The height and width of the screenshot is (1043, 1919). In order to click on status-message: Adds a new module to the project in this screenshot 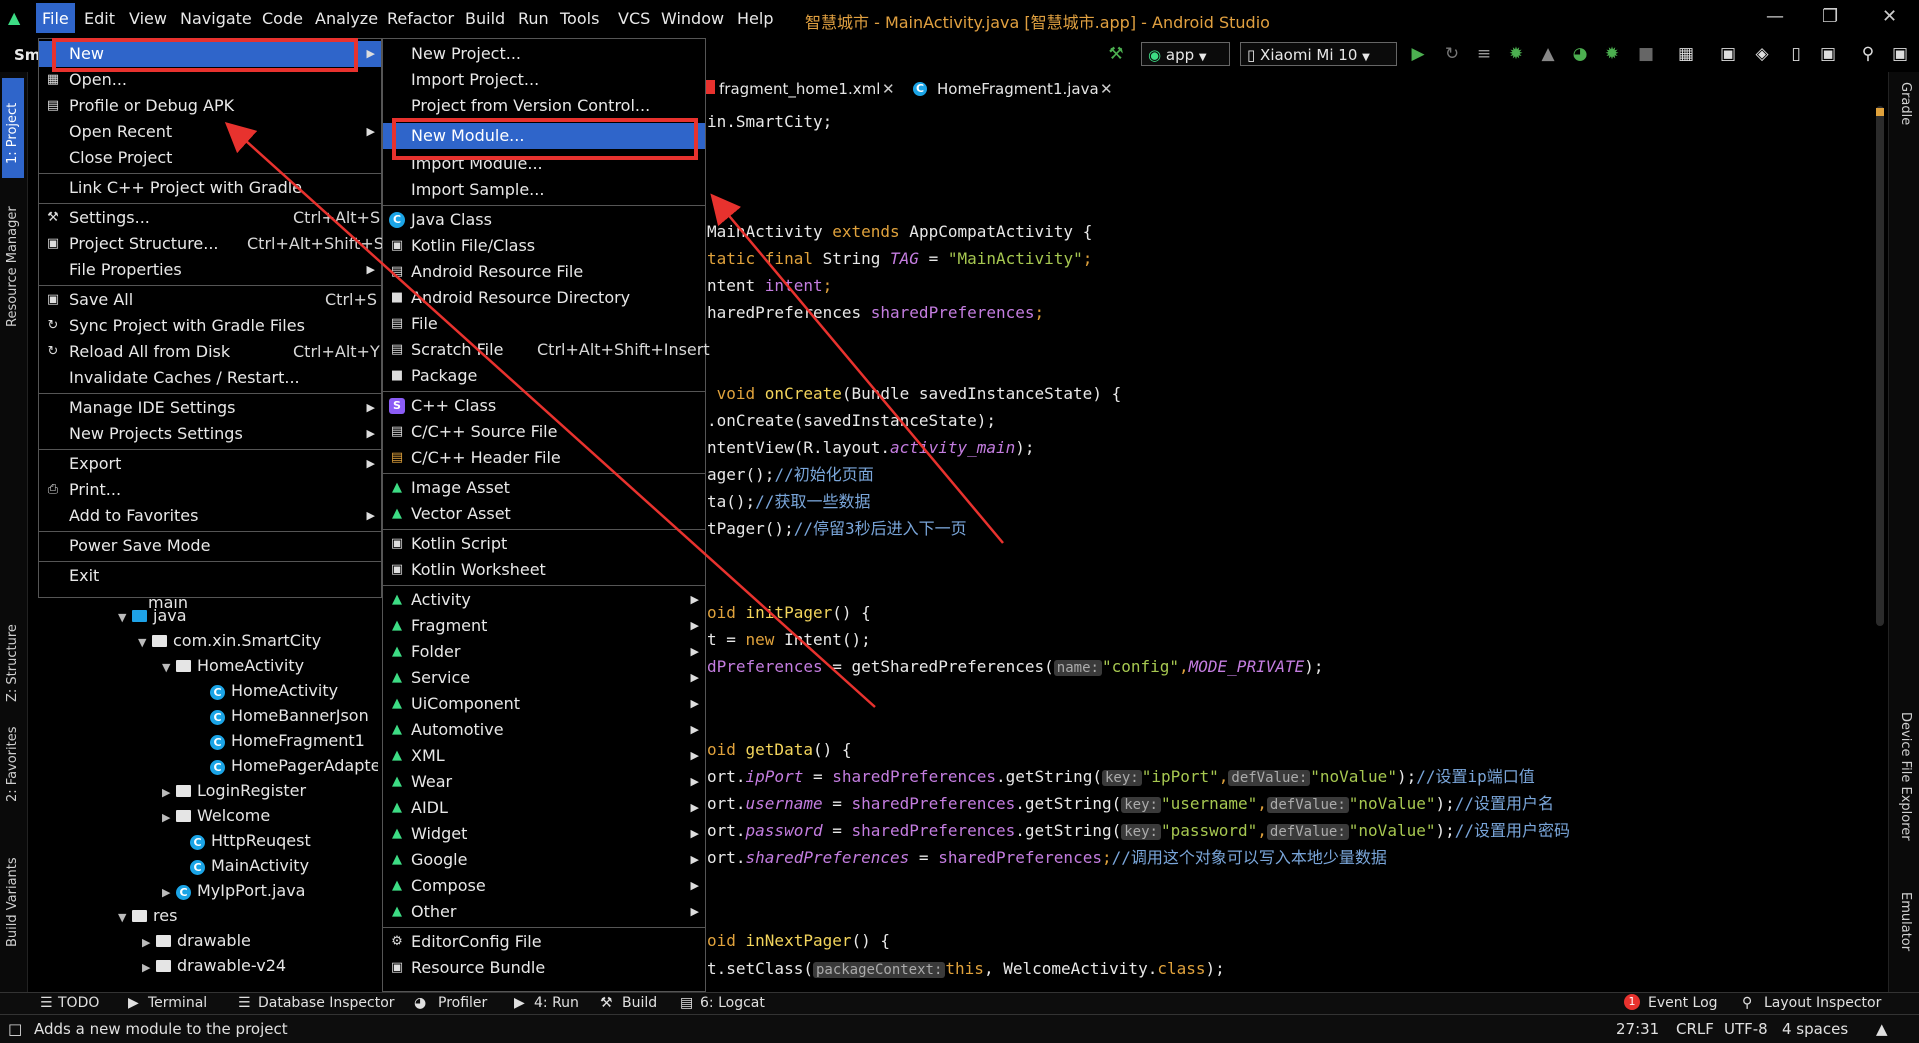, I will do `click(161, 1029)`.